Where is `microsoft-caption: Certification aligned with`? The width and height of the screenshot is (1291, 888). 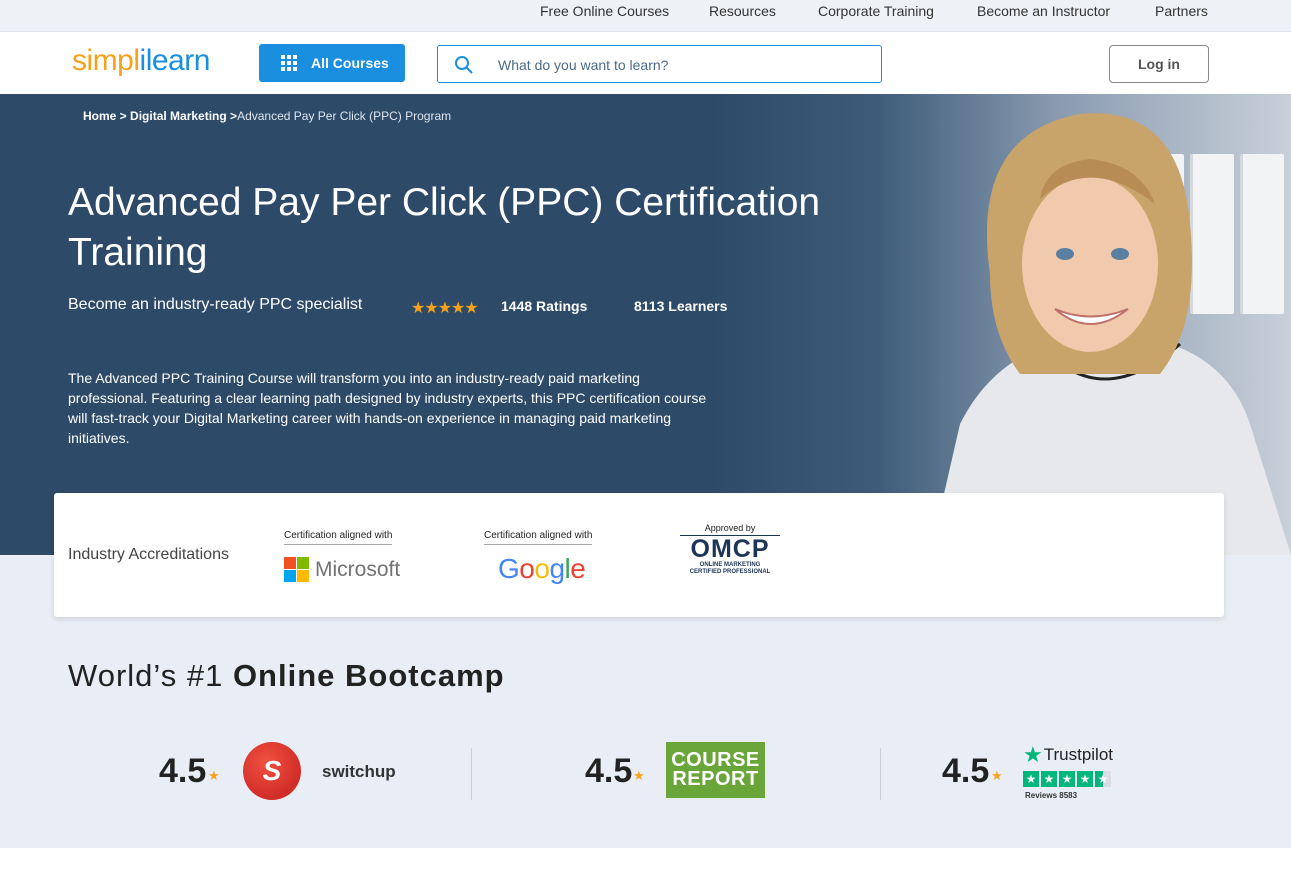
microsoft-caption: Certification aligned with is located at coordinates (338, 537).